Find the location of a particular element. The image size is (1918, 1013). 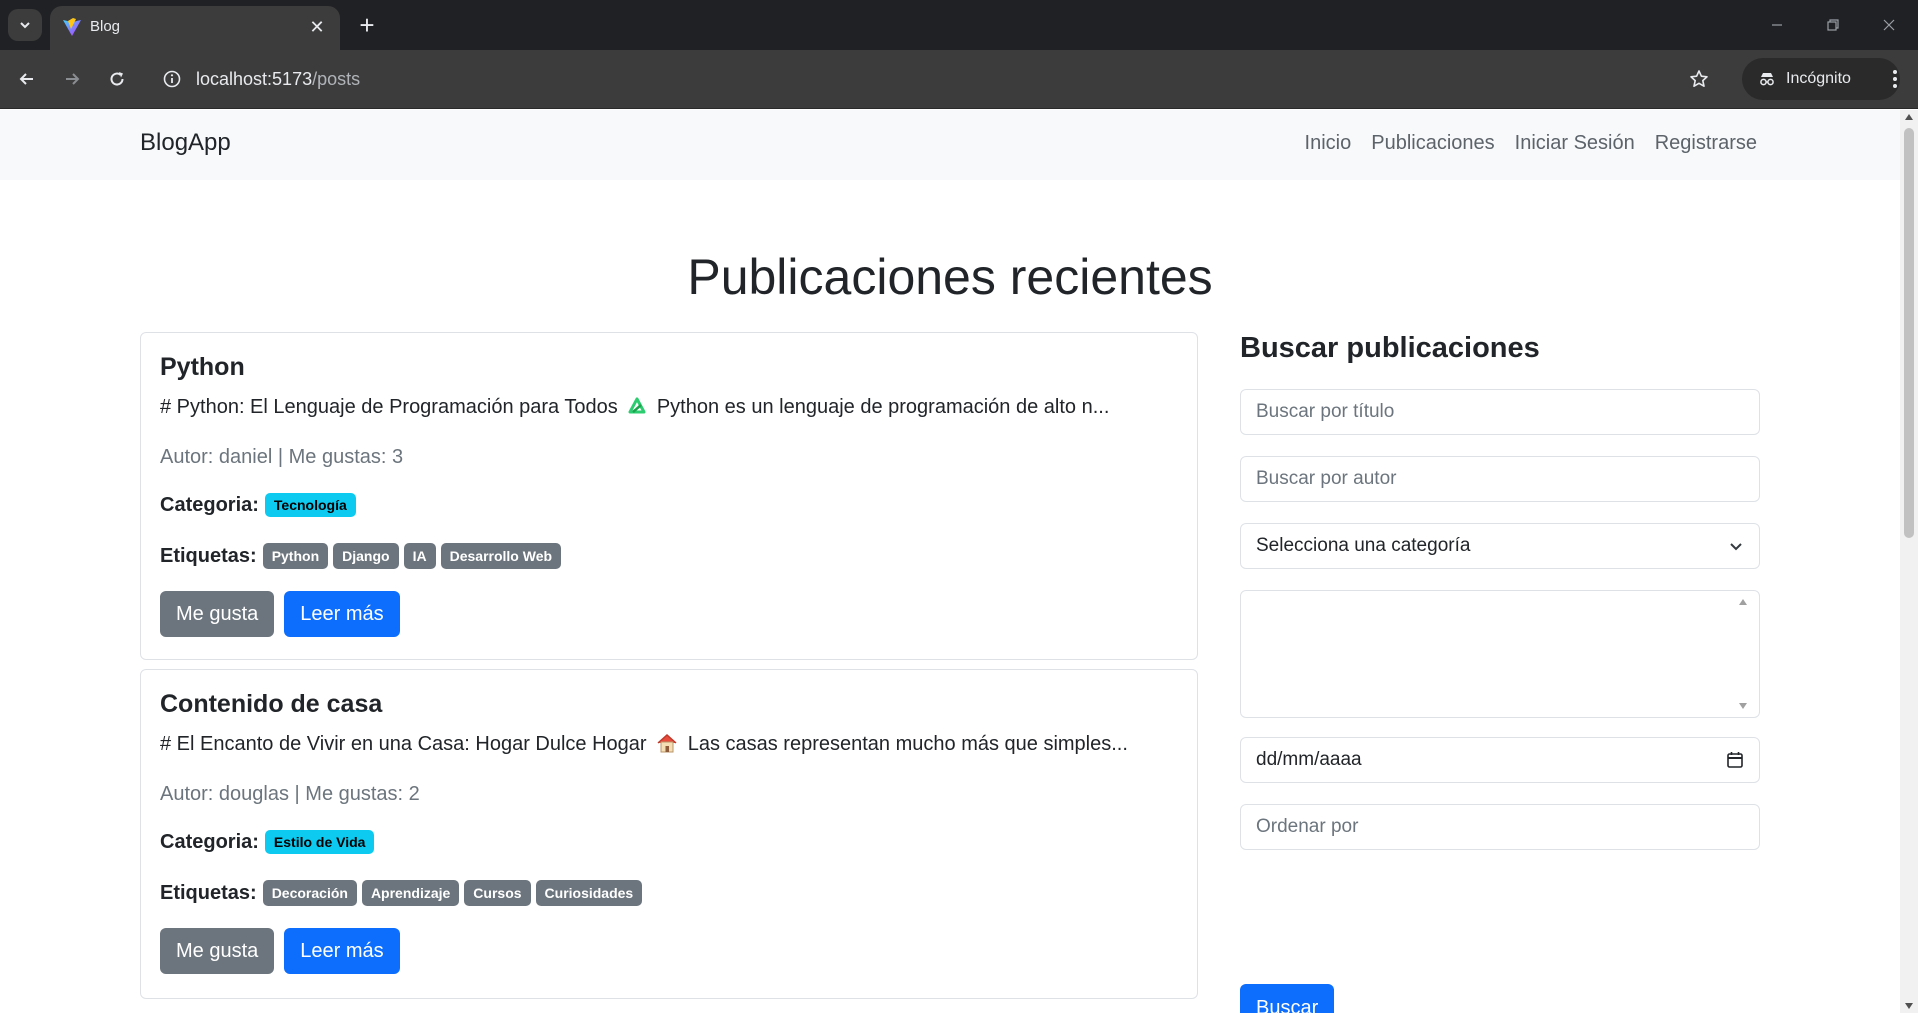

author-search-input is located at coordinates (1500, 479).